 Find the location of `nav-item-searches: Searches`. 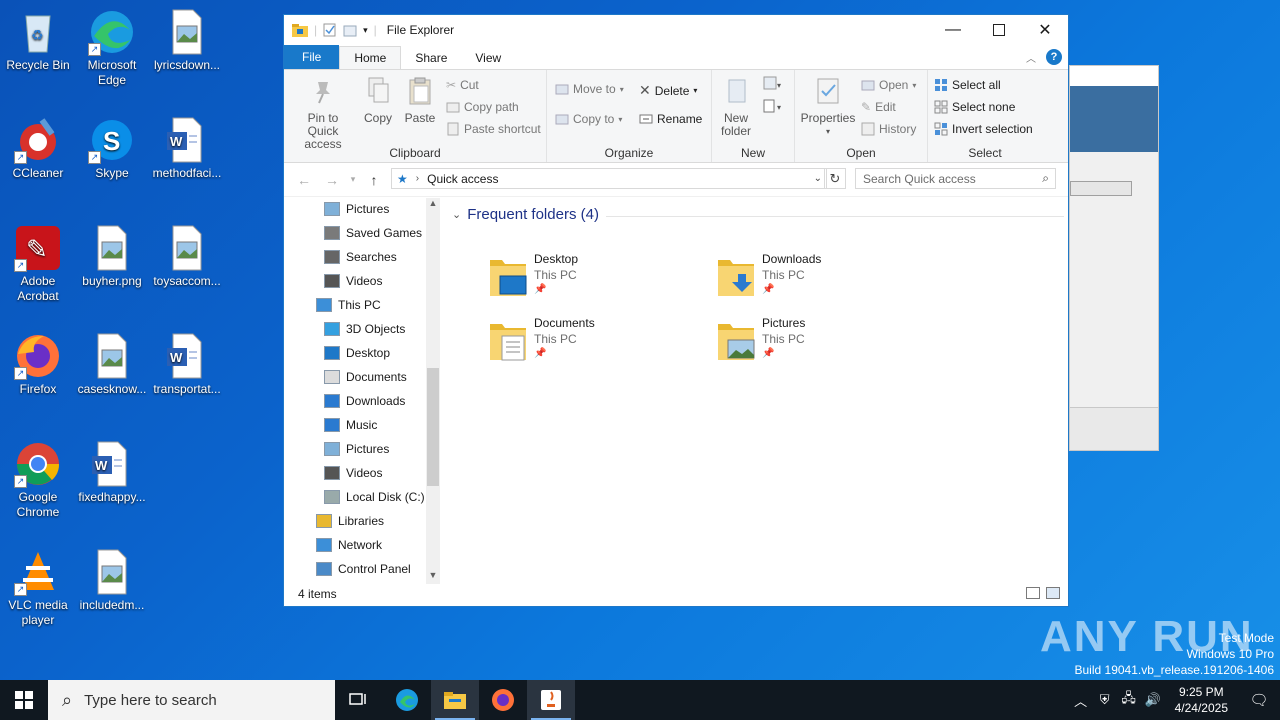

nav-item-searches: Searches is located at coordinates (360, 257).